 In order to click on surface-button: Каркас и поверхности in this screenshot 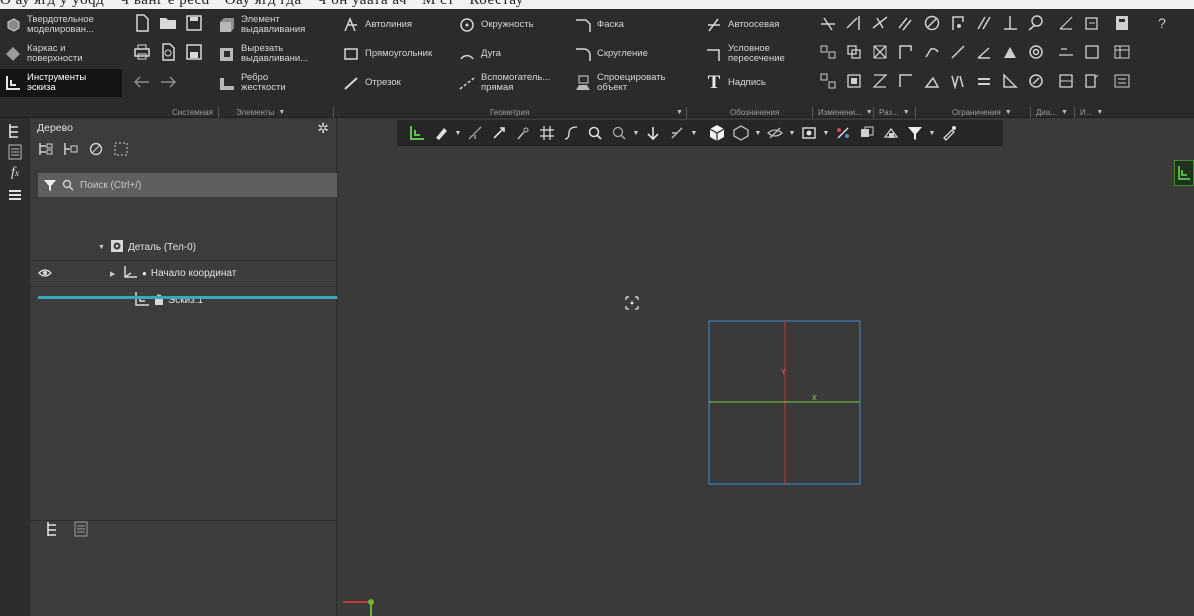, I will do `click(63, 54)`.